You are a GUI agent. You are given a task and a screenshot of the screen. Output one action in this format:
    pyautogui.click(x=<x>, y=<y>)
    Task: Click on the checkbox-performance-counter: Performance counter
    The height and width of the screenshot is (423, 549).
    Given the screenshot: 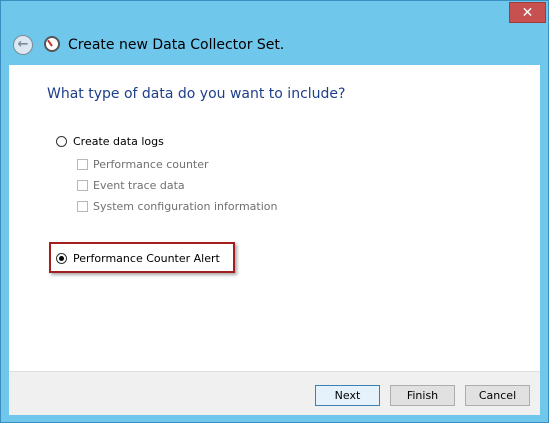 What is the action you would take?
    pyautogui.click(x=143, y=164)
    